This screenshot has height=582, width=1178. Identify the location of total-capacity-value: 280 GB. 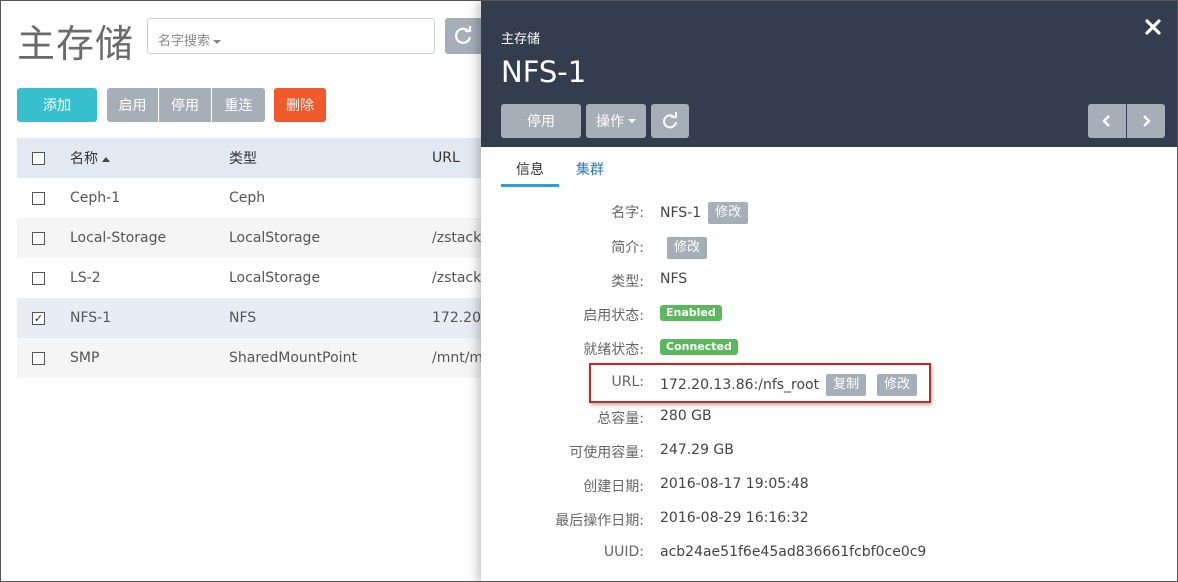
(686, 416).